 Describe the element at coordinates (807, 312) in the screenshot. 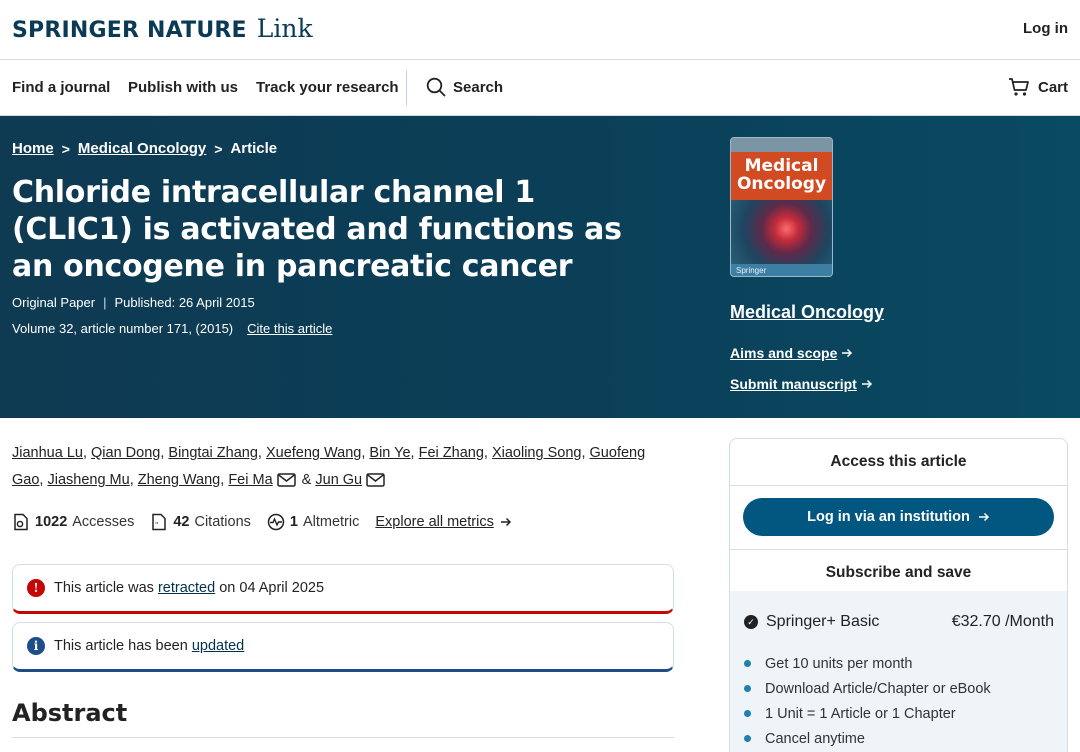

I see `journal-name-link: Medical Oncology` at that location.